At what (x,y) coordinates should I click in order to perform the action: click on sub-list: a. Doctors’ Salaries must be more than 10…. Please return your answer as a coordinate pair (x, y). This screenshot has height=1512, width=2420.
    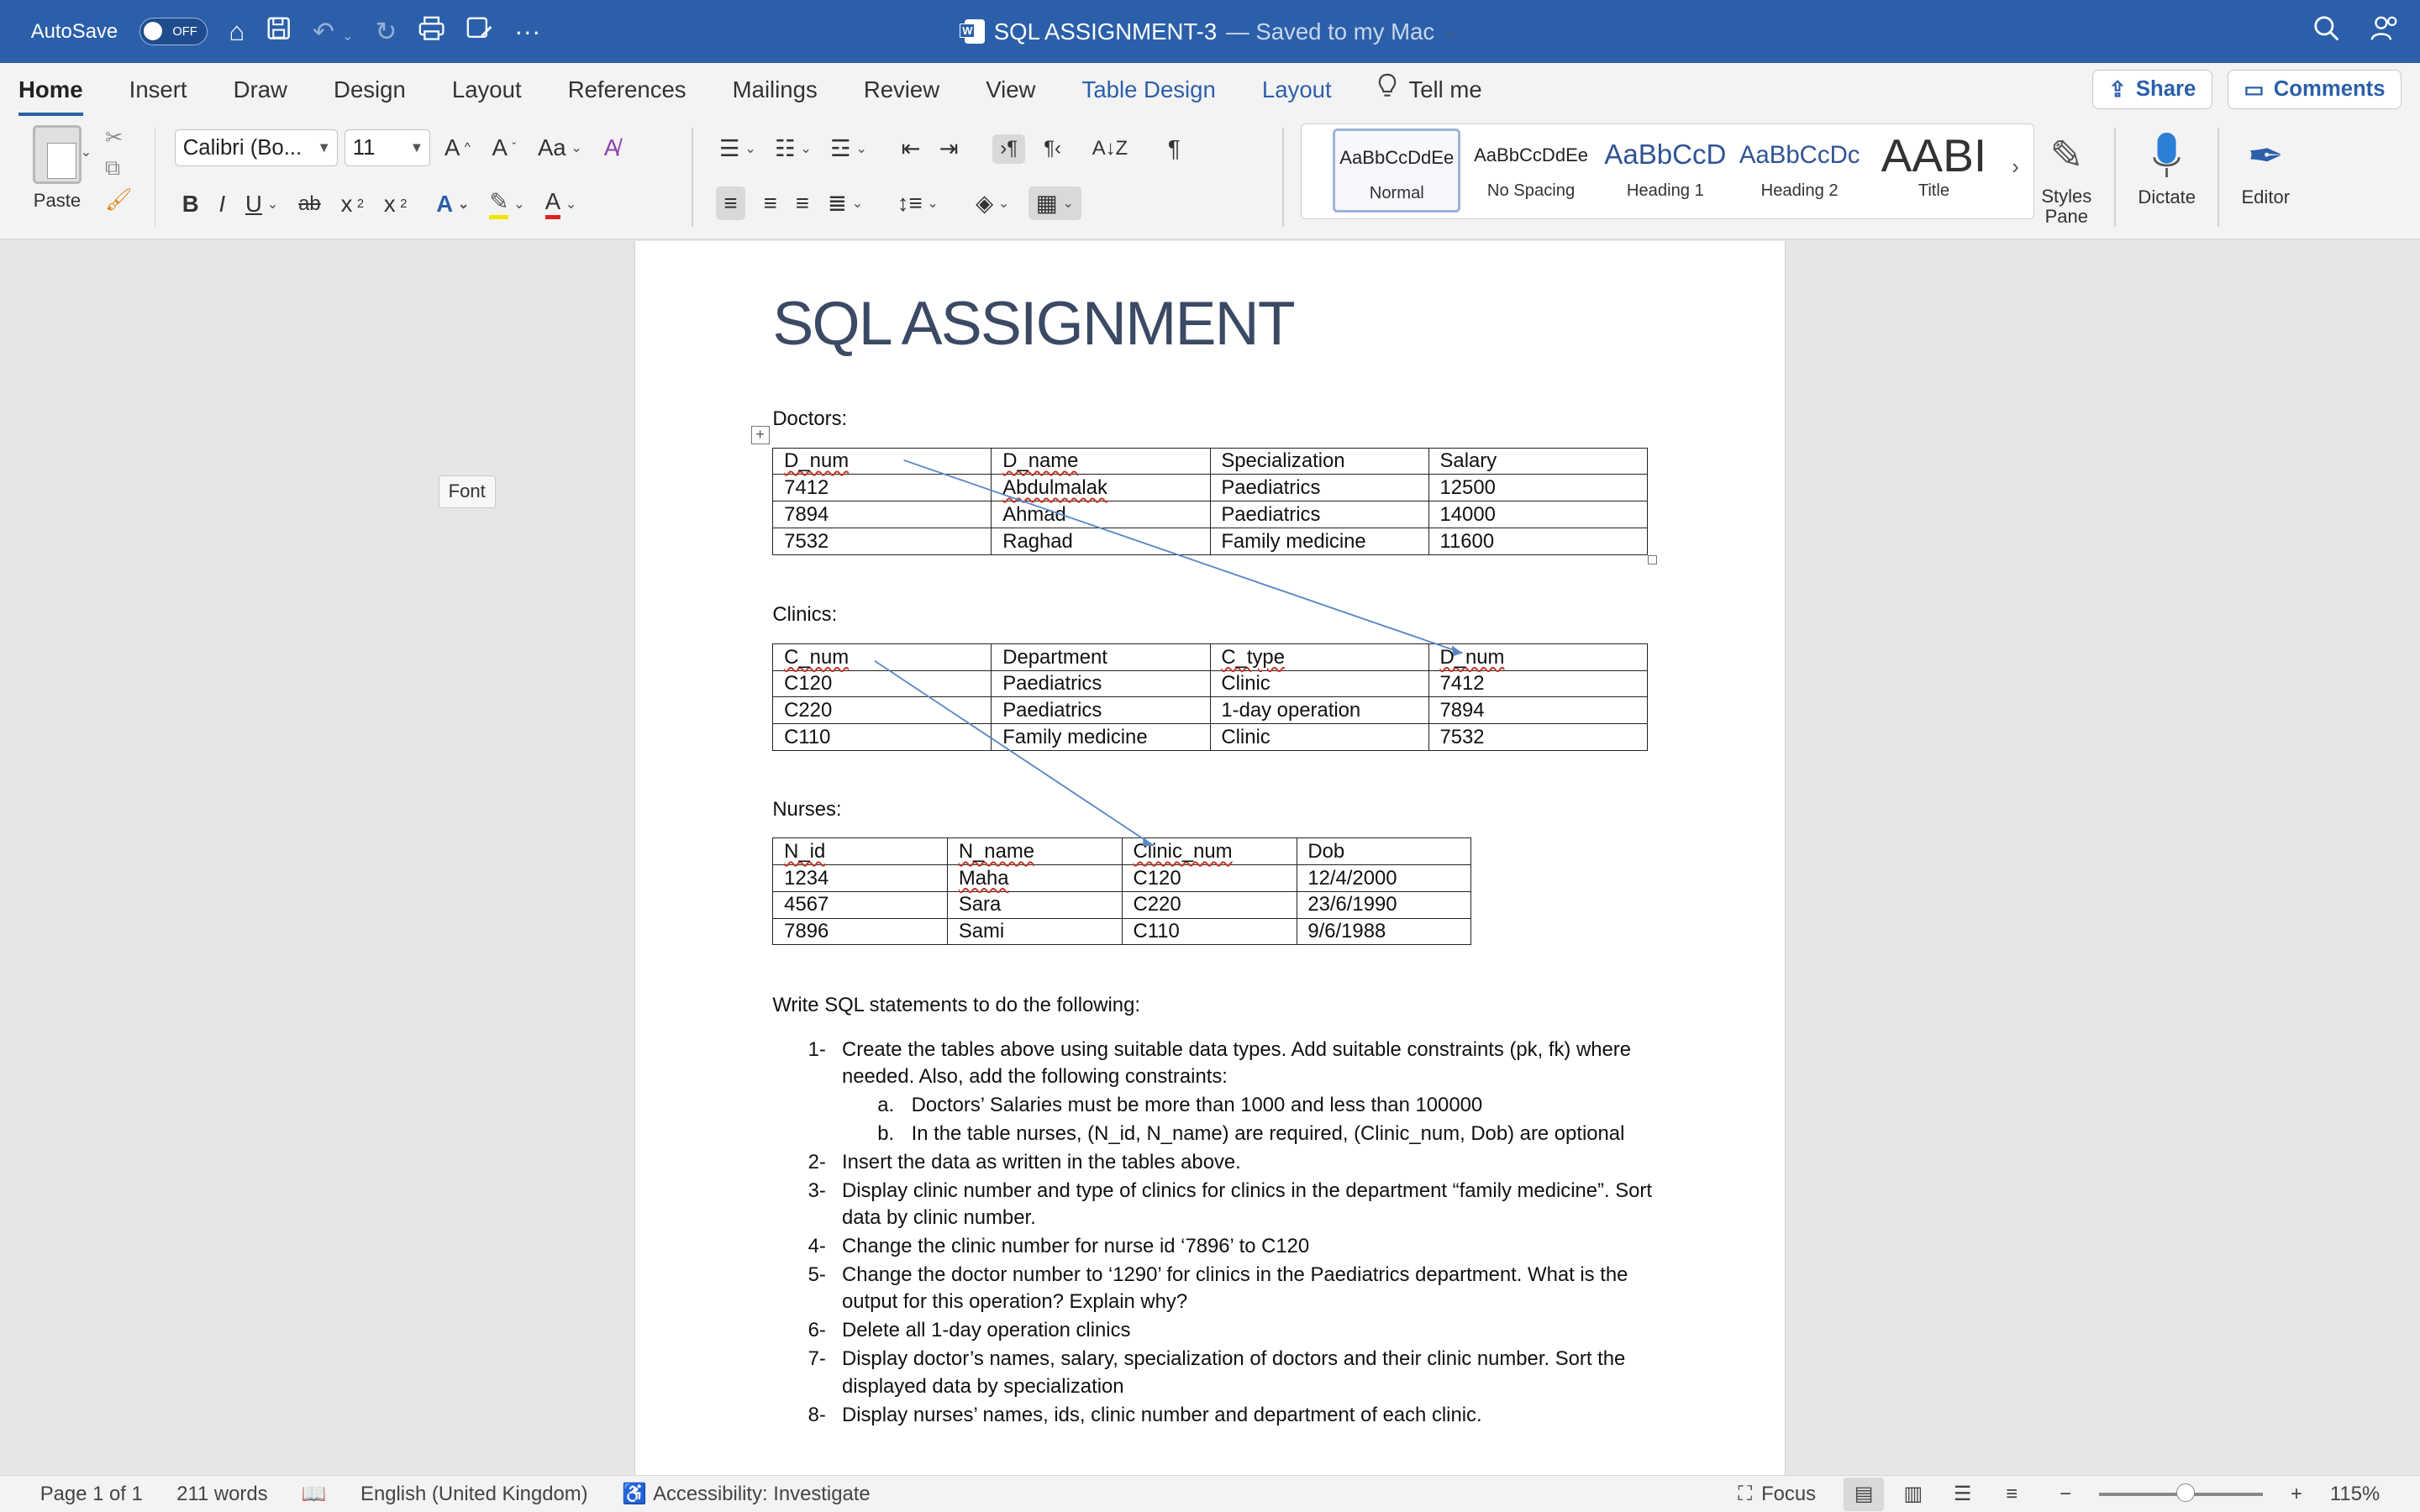
    Looking at the image, I should click on (1247, 1119).